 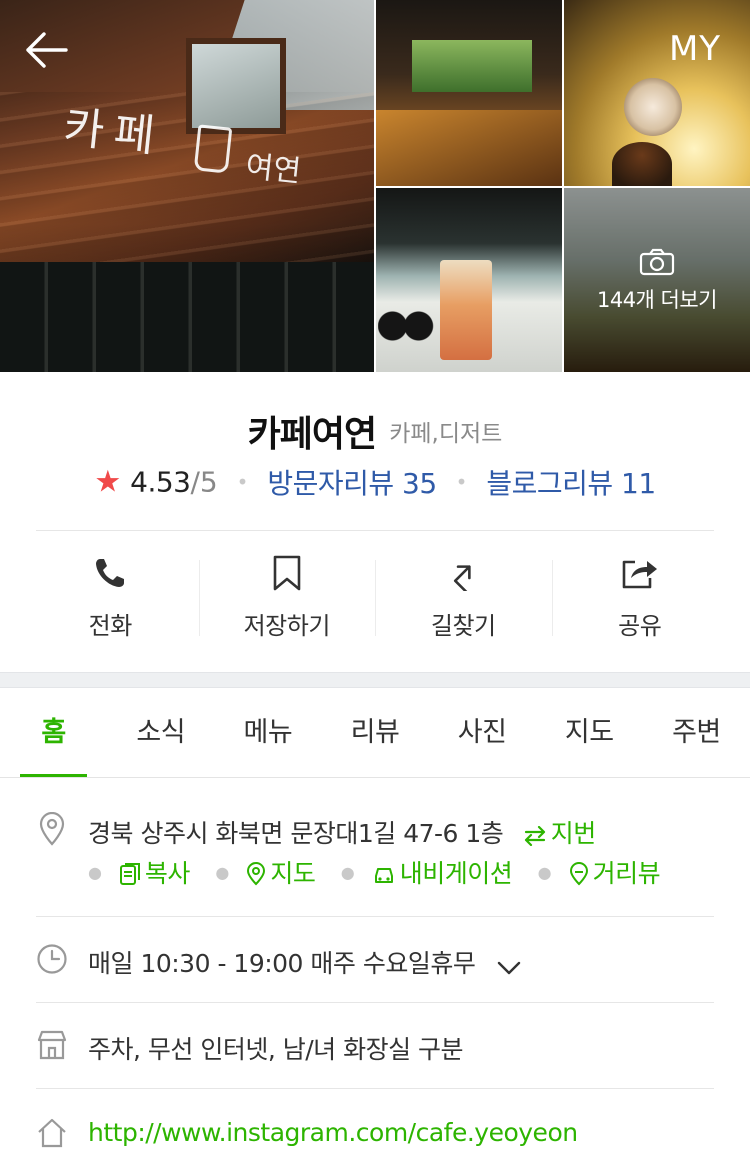 What do you see at coordinates (653, 107) in the screenshot?
I see `photo-latte-cup` at bounding box center [653, 107].